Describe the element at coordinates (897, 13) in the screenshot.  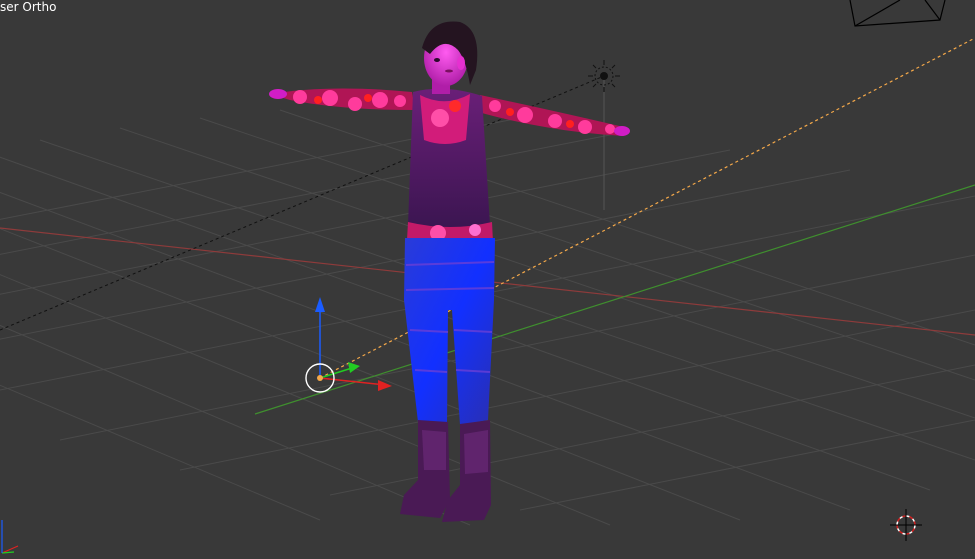
I see `camera-object` at that location.